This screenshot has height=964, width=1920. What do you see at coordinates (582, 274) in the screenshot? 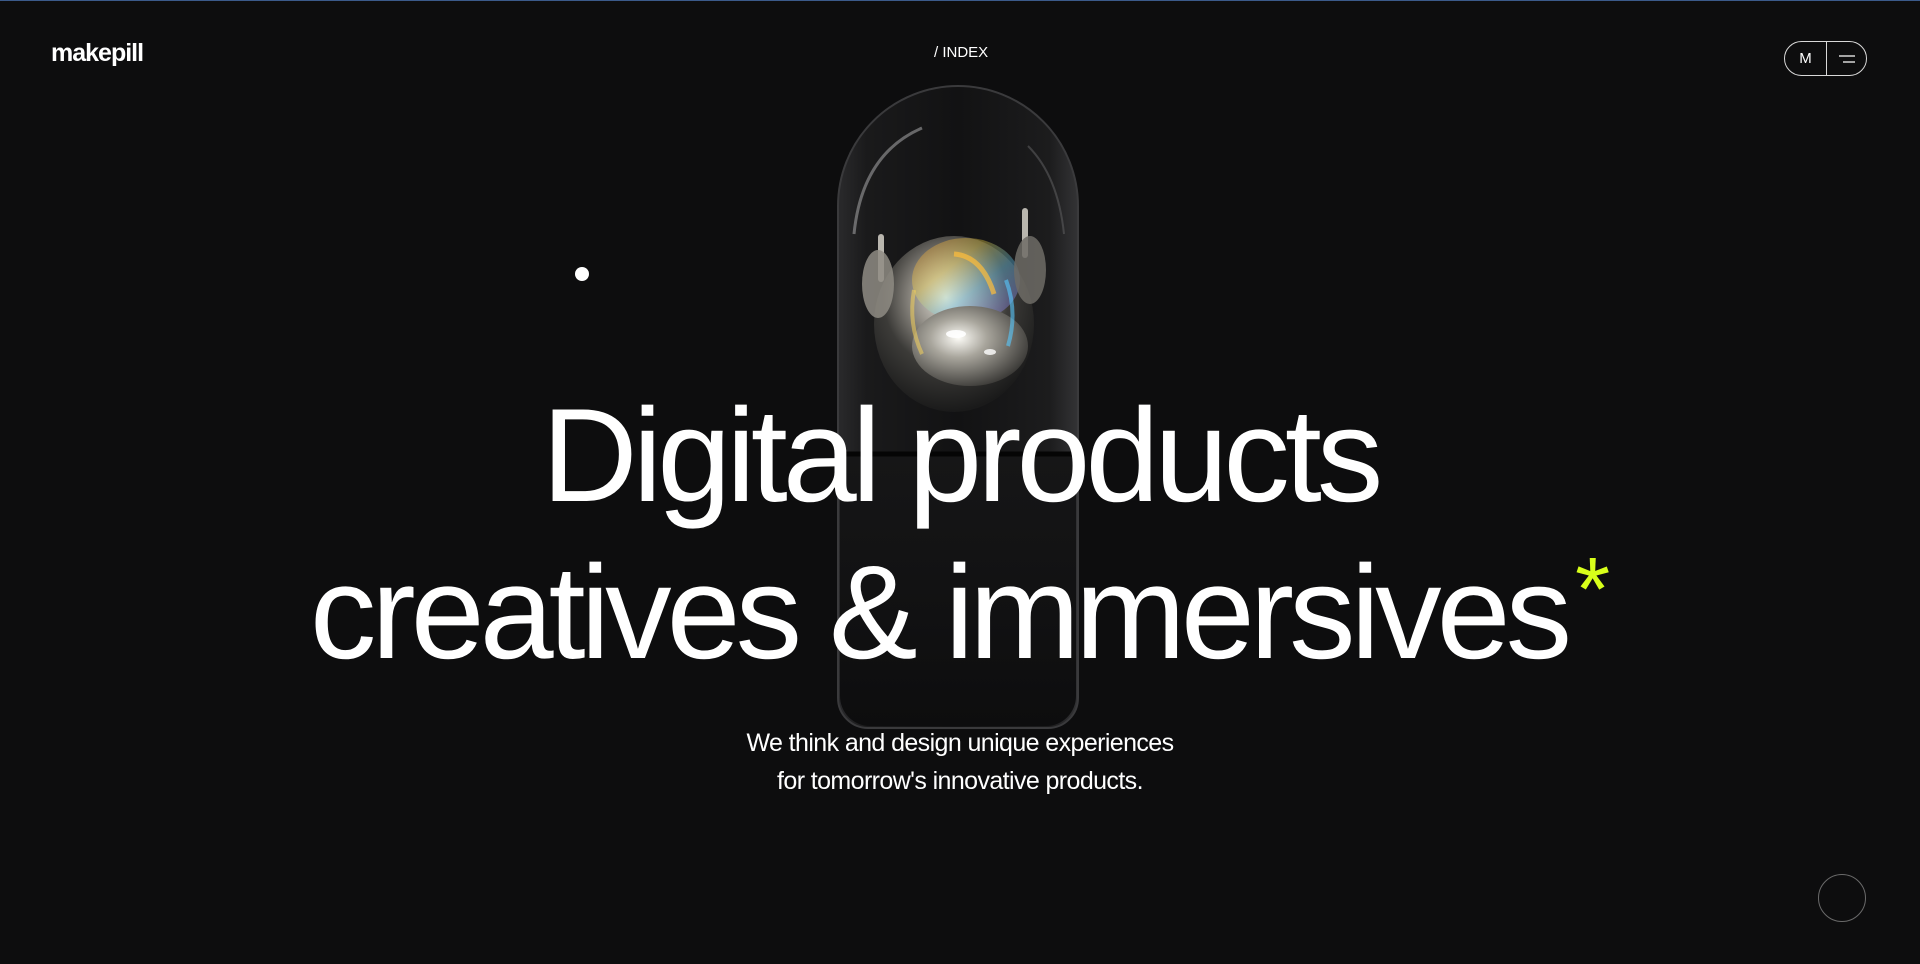
I see `cursor-dot-icon` at bounding box center [582, 274].